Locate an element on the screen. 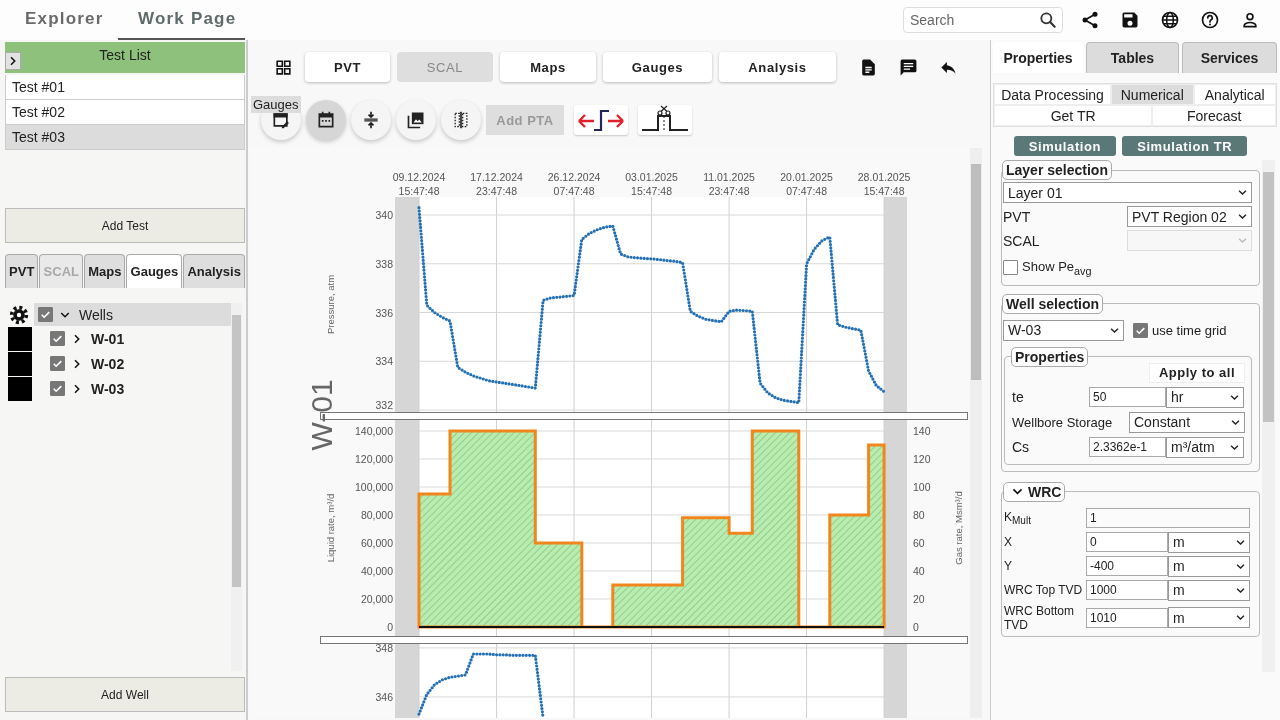 The image size is (1280, 720). dropdown: hr is located at coordinates (1205, 397).